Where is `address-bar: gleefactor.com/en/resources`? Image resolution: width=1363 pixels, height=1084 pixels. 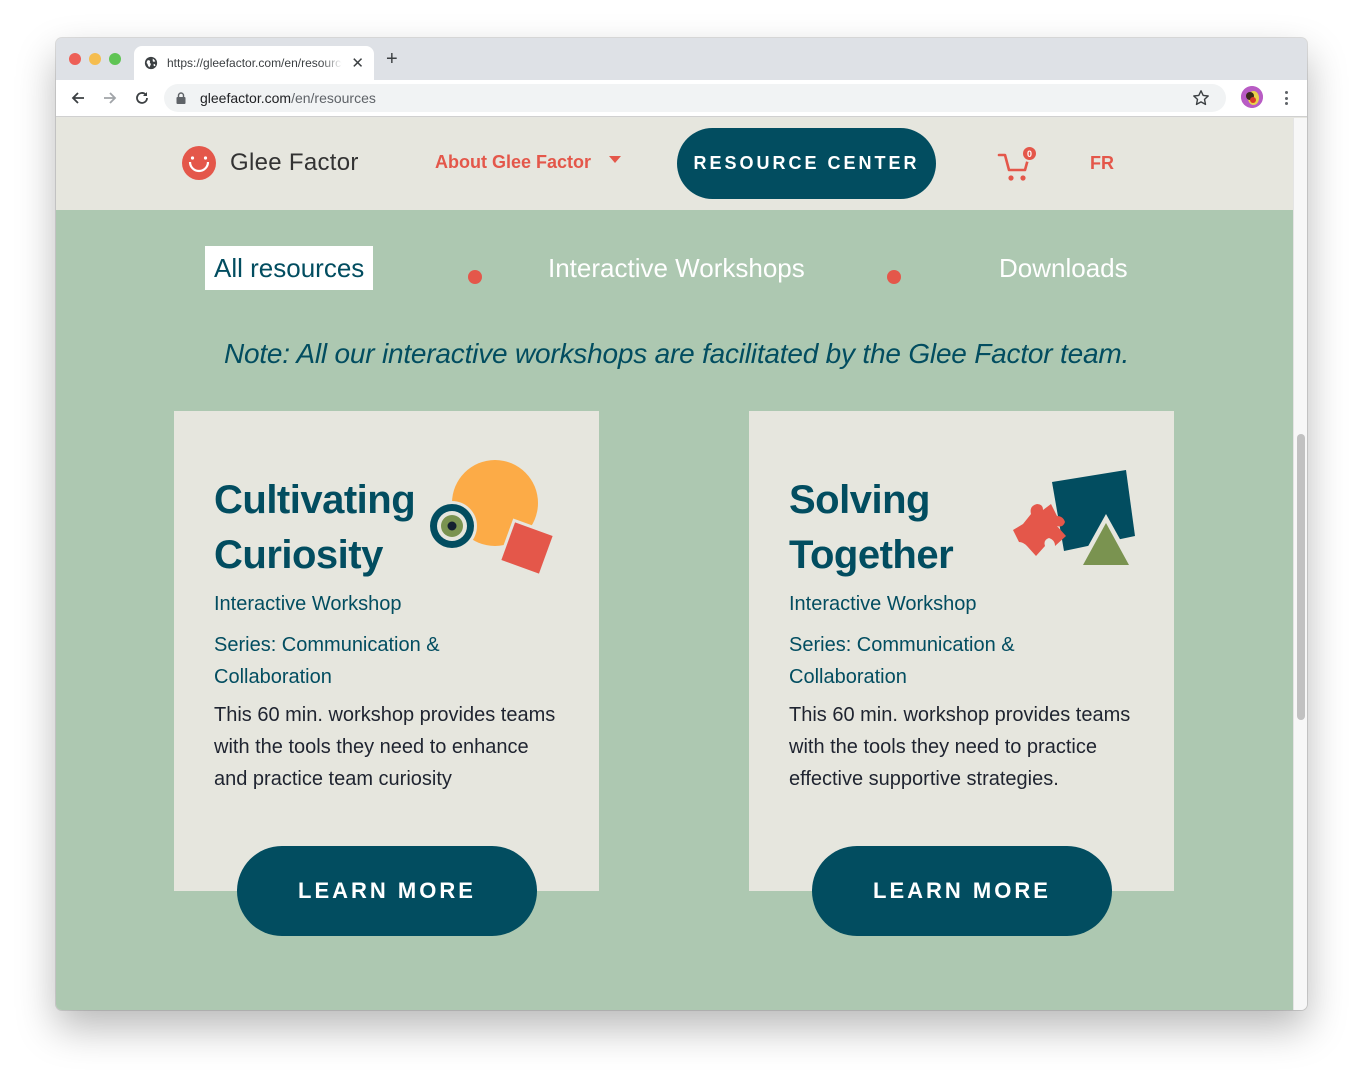
address-bar: gleefactor.com/en/resources is located at coordinates (695, 98).